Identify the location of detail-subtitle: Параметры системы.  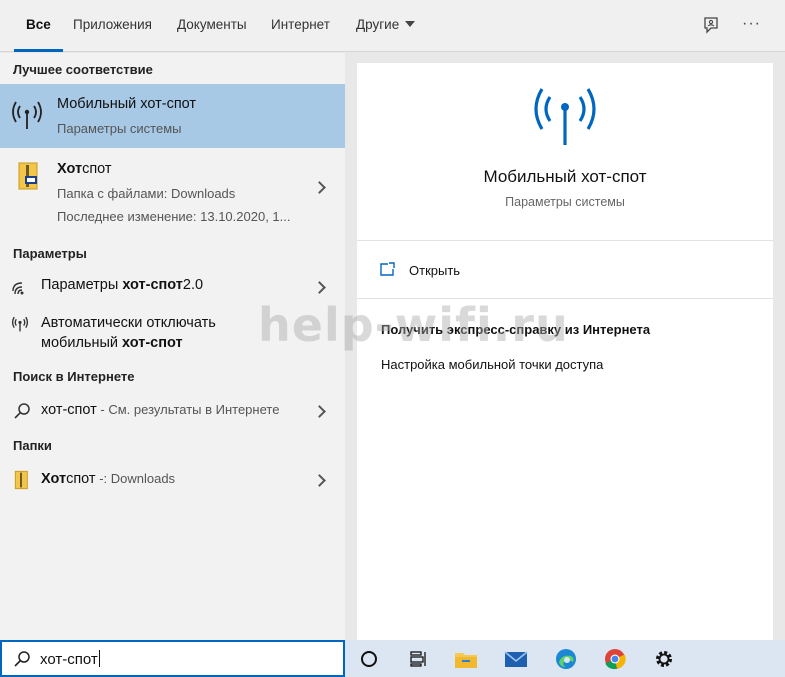
(565, 202).